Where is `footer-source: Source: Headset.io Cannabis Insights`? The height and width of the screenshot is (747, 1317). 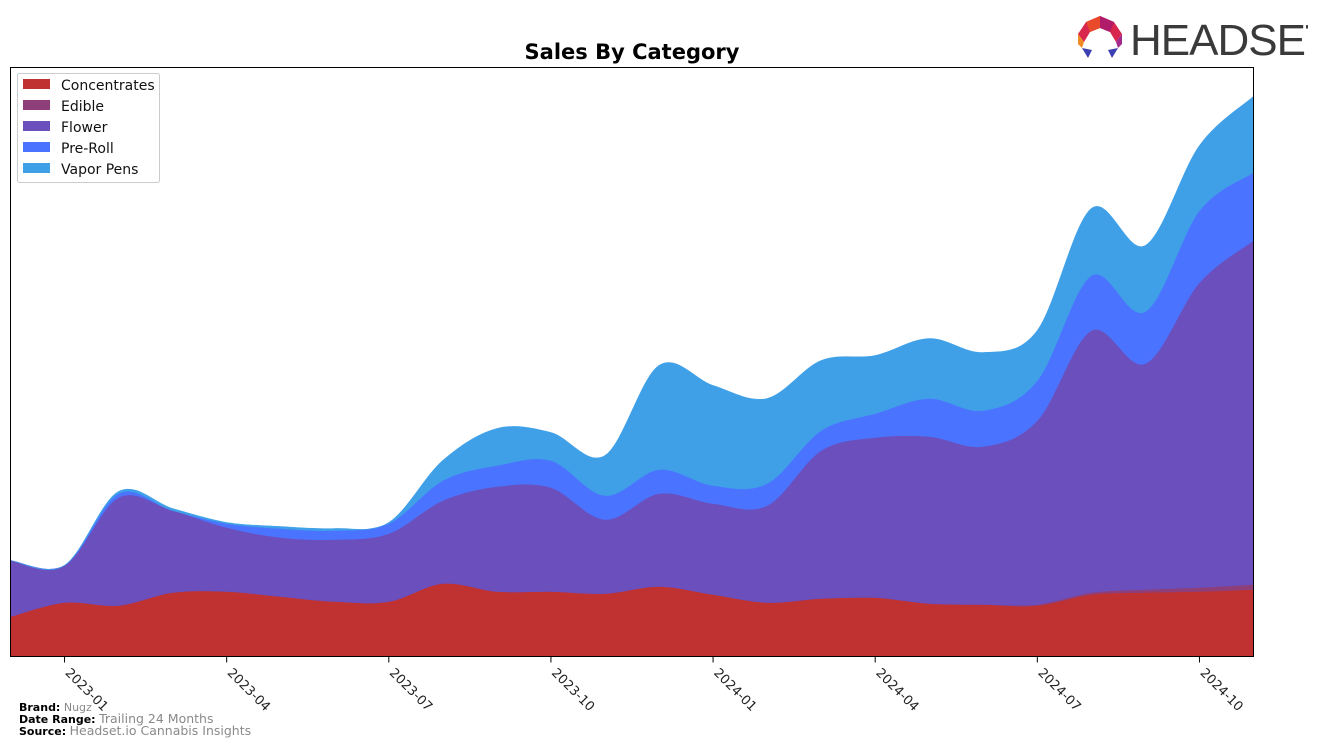
footer-source: Source: Headset.io Cannabis Insights is located at coordinates (135, 730).